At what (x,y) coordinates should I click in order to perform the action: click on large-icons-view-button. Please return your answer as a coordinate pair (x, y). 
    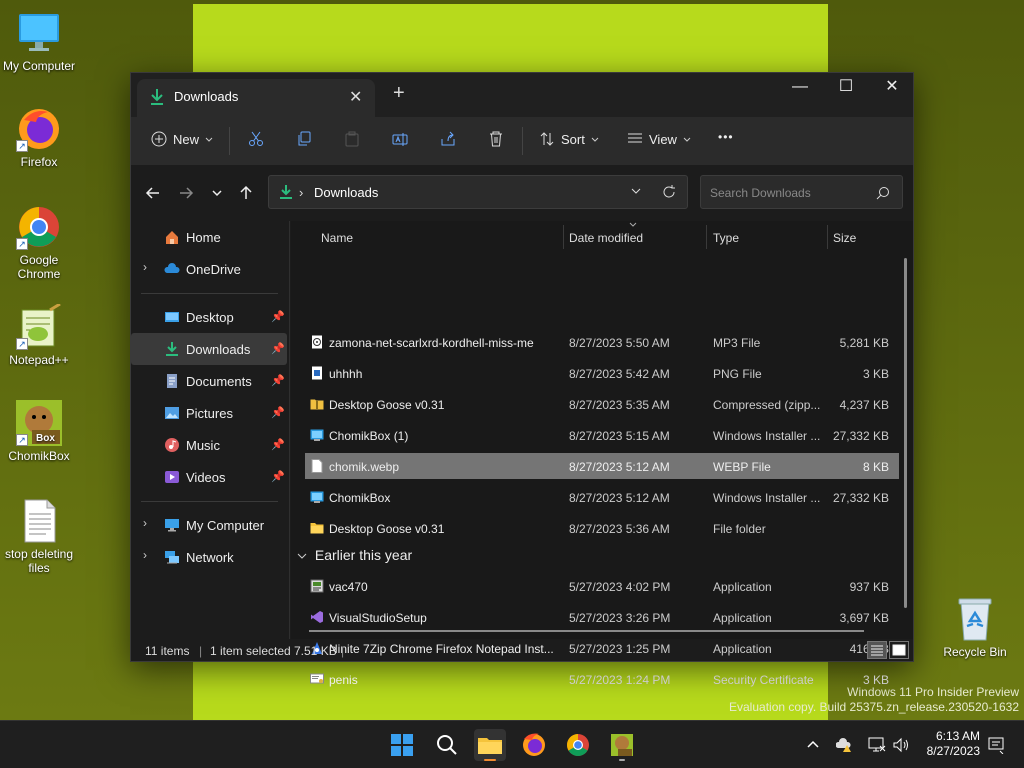
    Looking at the image, I should click on (899, 650).